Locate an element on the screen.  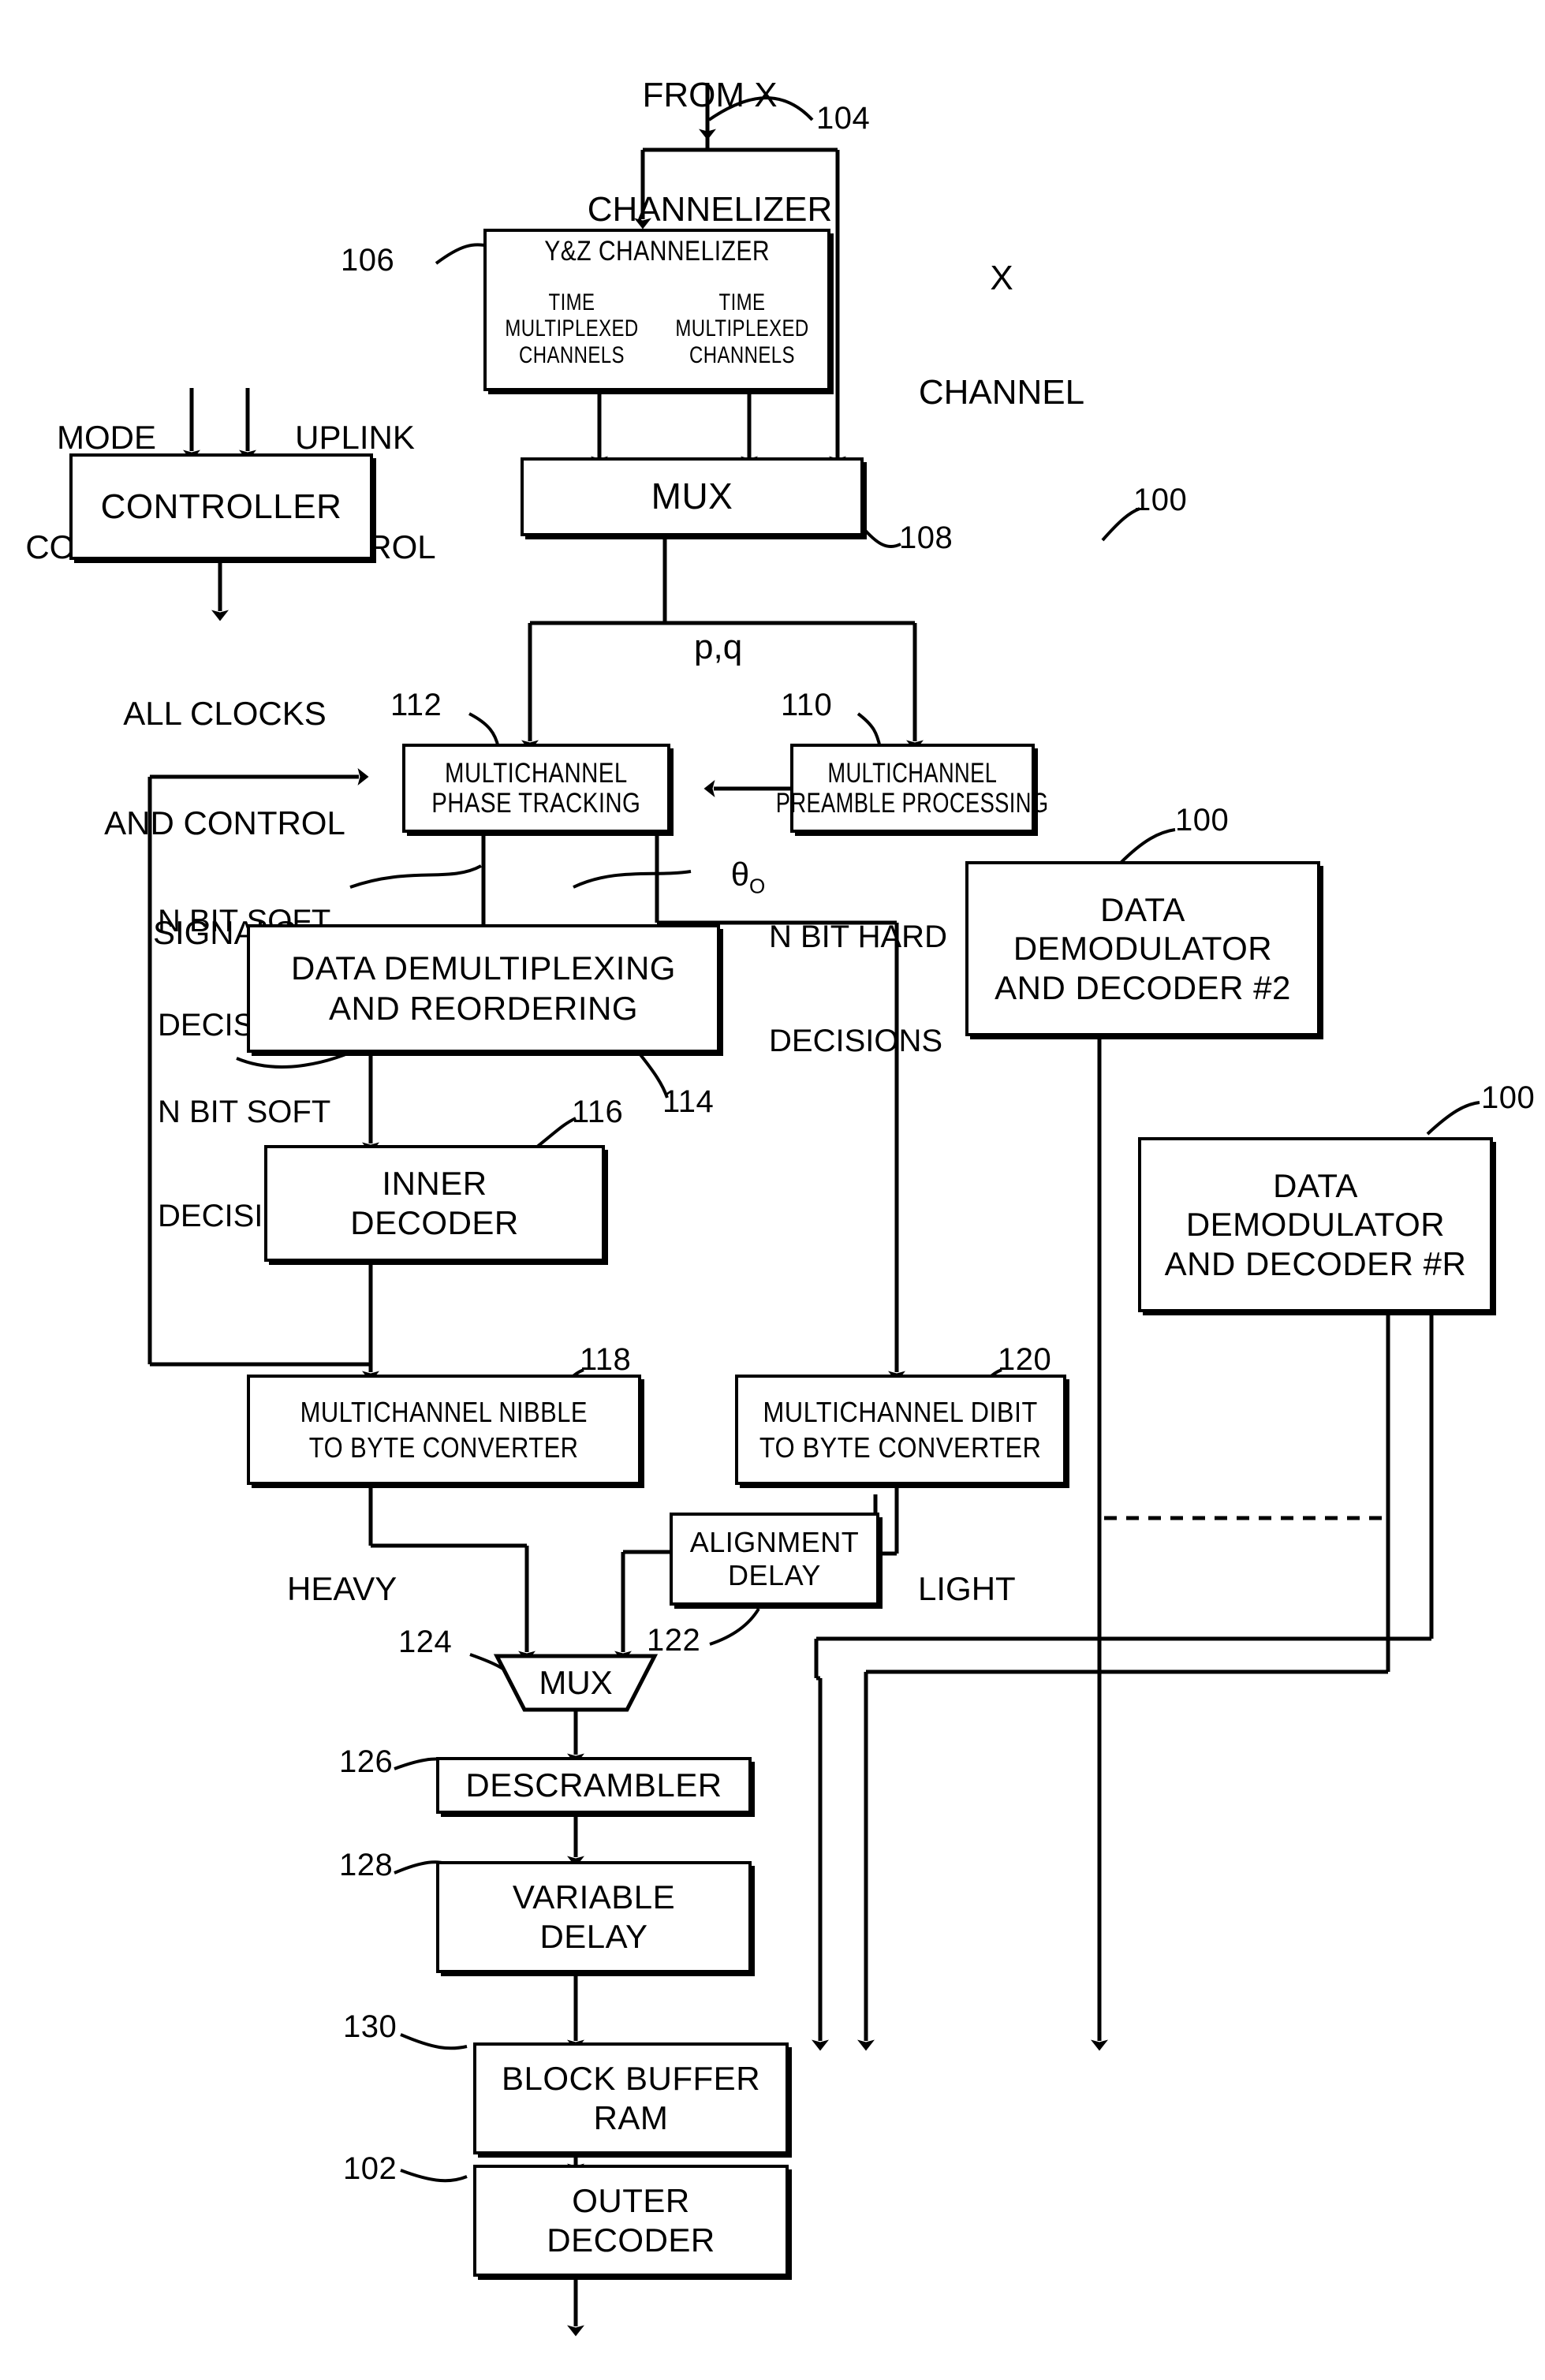
multichannel-preamble-processing-block: MULTICHANNEL PREAMBLE PROCESSING is located at coordinates (912, 788).